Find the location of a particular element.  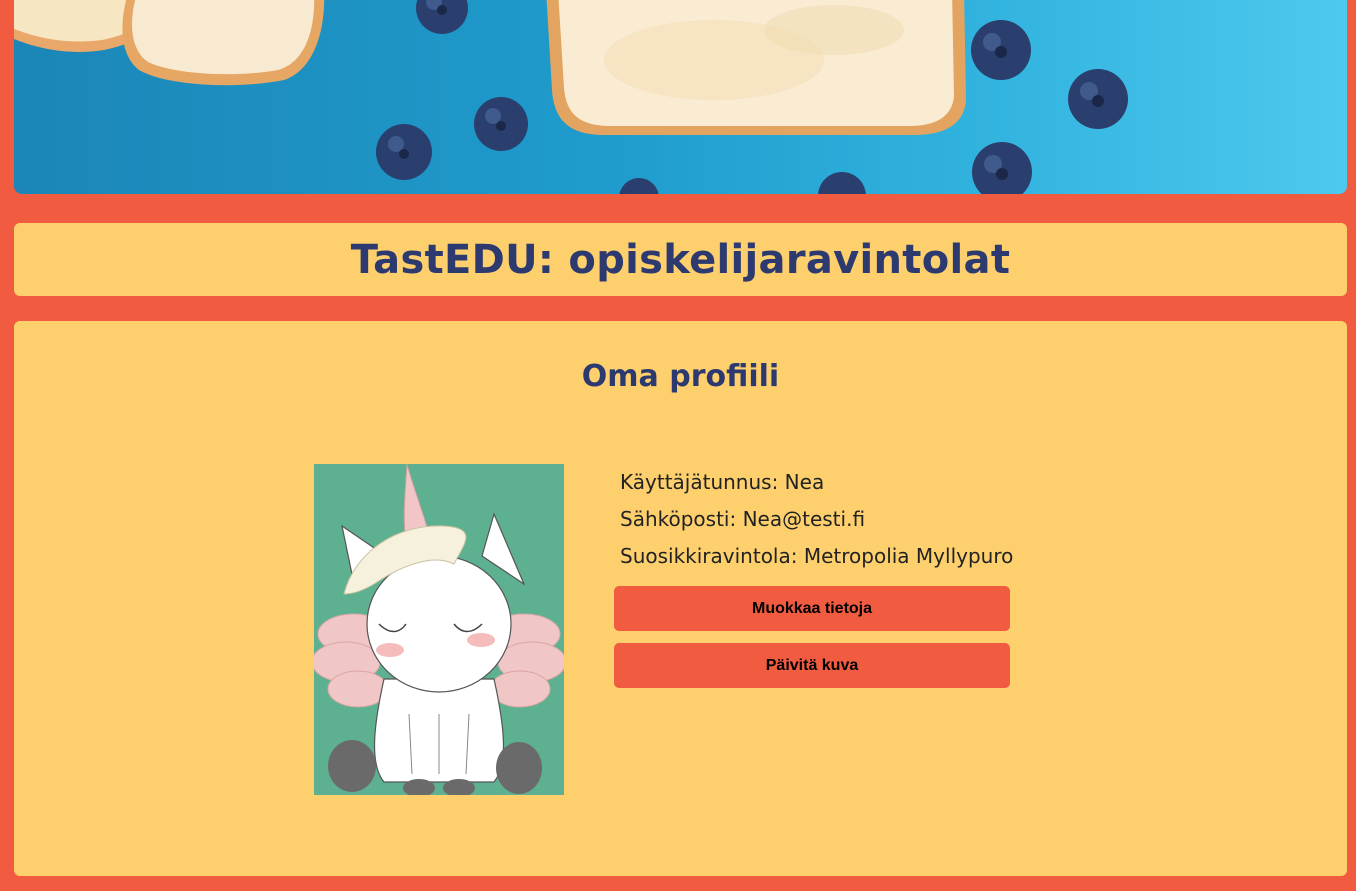

profile-avatar is located at coordinates (439, 629).